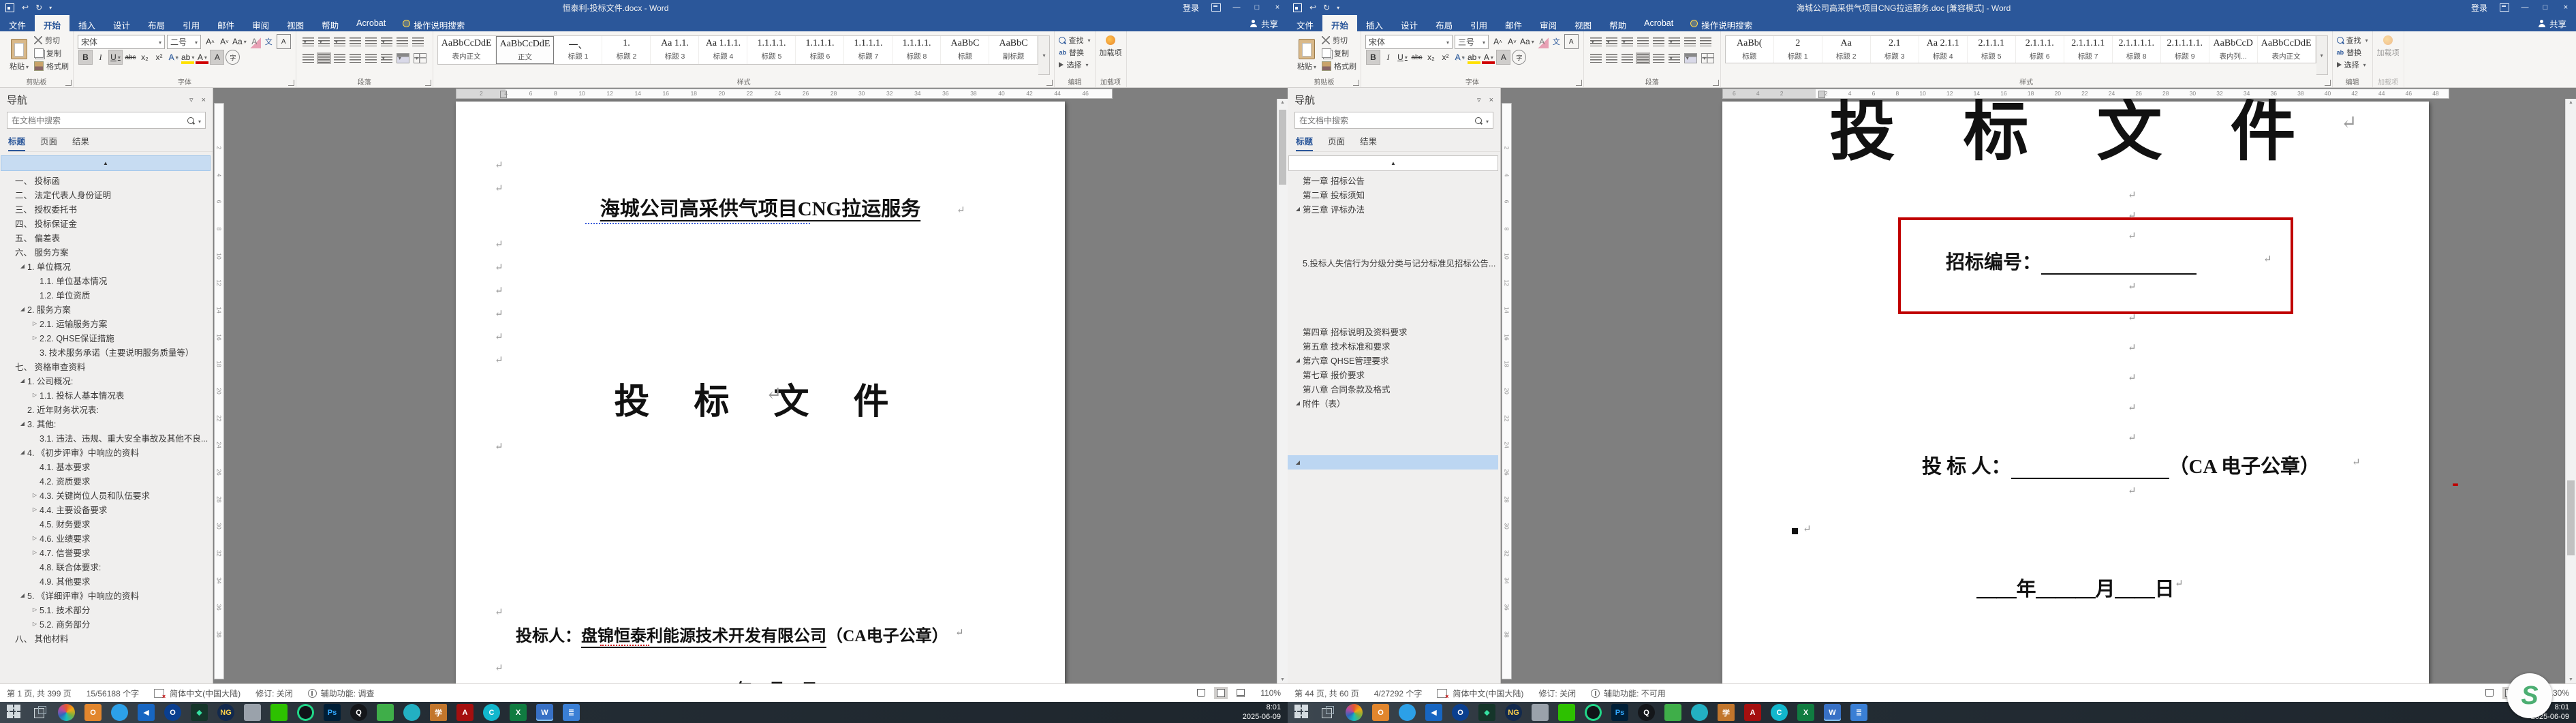 Image resolution: width=2576 pixels, height=723 pixels. Describe the element at coordinates (106, 237) in the screenshot. I see `nav-heading-item: 五、 偏差表` at that location.